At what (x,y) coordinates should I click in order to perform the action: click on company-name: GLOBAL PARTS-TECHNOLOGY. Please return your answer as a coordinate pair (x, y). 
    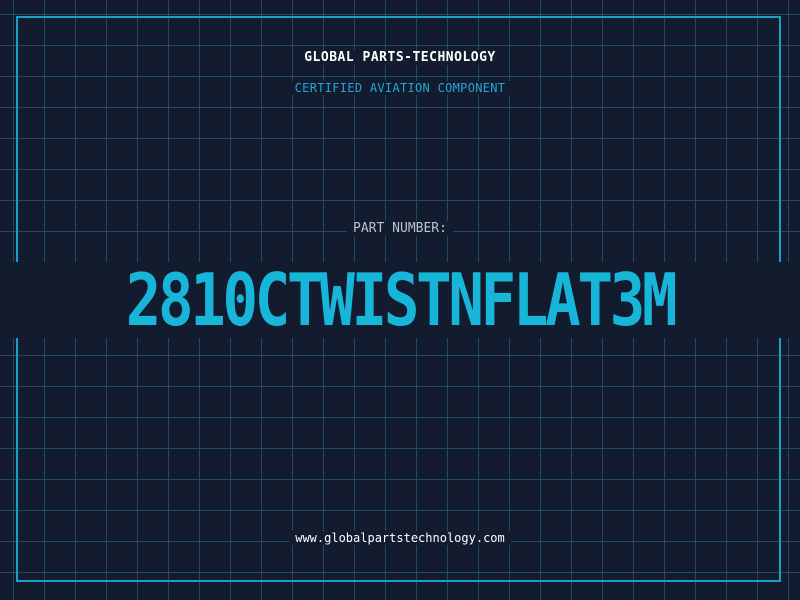
    Looking at the image, I should click on (400, 58).